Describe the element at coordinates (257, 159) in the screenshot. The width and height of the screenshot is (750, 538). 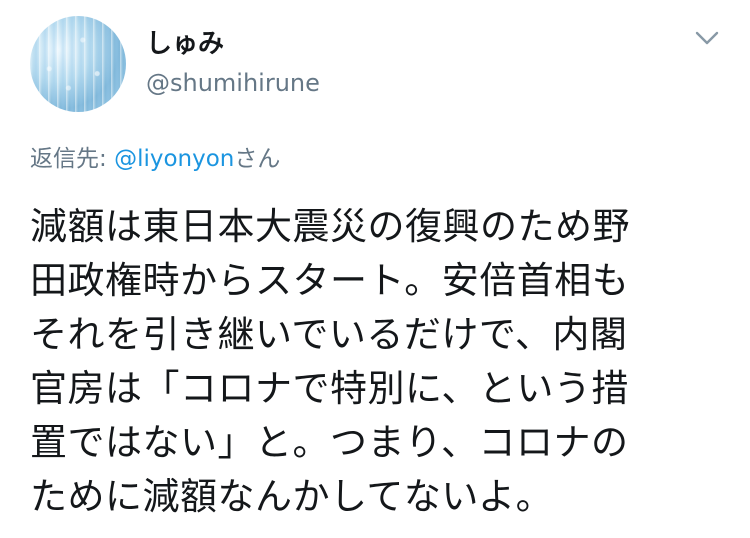
I see `reply-suffix: さん` at that location.